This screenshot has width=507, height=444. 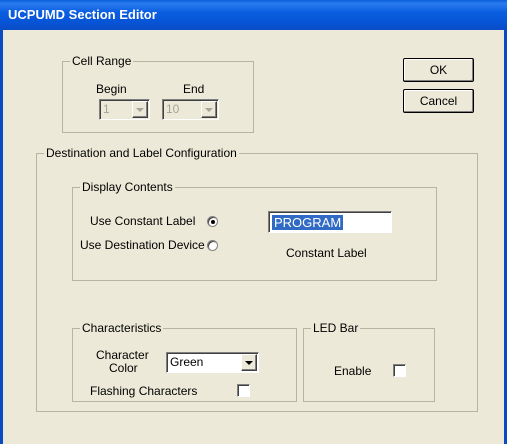 What do you see at coordinates (111, 89) in the screenshot?
I see `begin-label: Begin` at bounding box center [111, 89].